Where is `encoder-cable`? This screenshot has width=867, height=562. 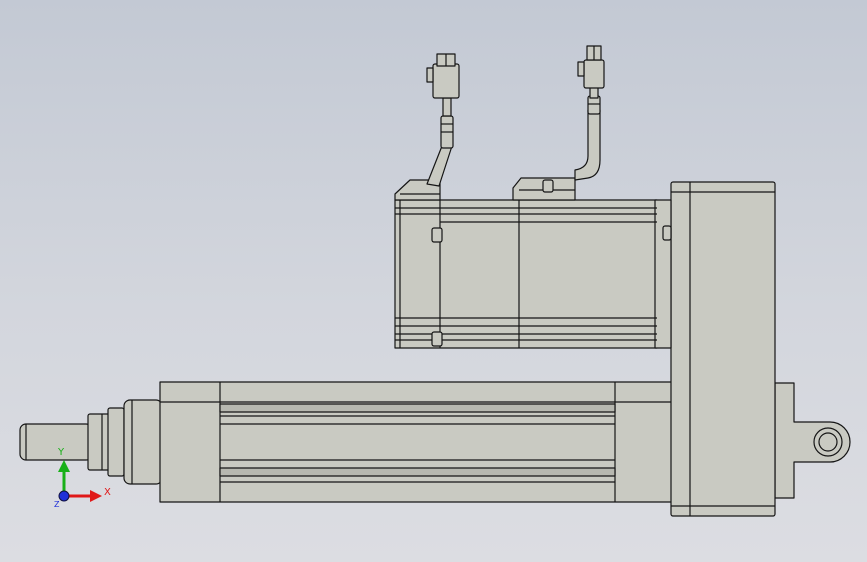 encoder-cable is located at coordinates (589, 113).